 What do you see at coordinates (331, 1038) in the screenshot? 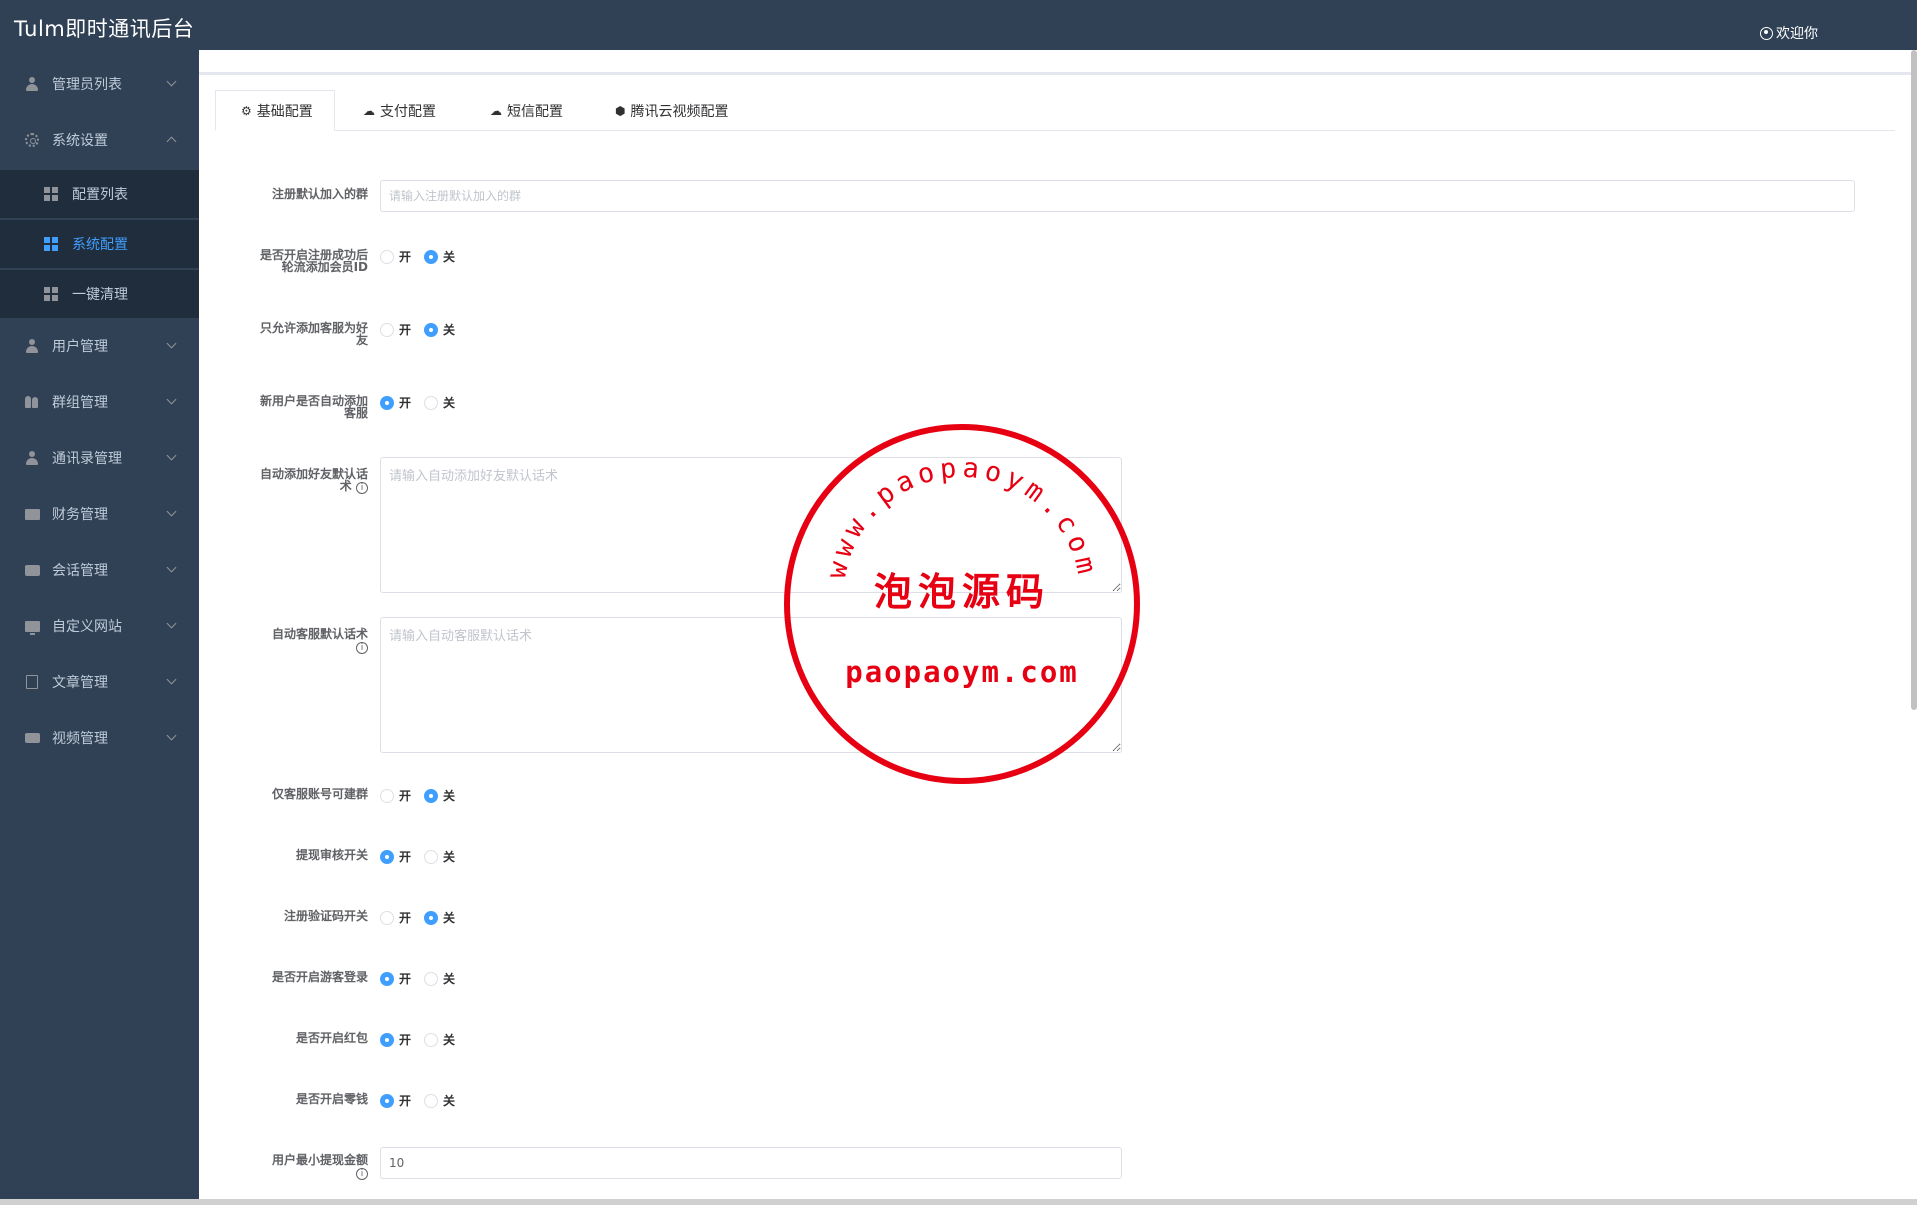
I see `label-red-packet: 是否开启红包` at bounding box center [331, 1038].